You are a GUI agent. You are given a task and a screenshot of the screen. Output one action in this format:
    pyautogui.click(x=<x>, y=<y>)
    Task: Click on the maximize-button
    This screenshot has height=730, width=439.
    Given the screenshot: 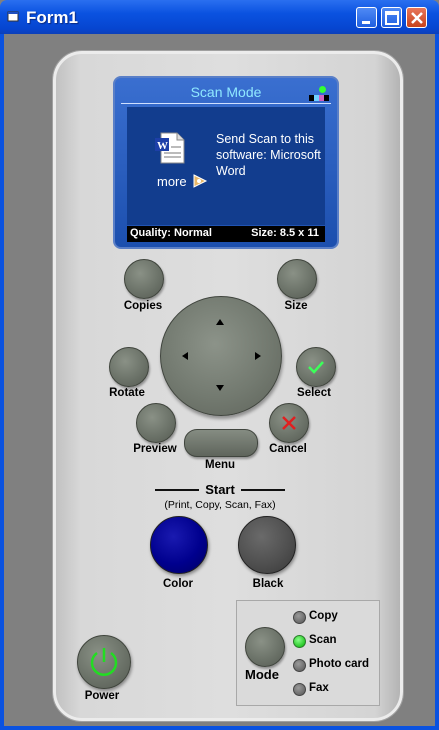 What is the action you would take?
    pyautogui.click(x=391, y=17)
    